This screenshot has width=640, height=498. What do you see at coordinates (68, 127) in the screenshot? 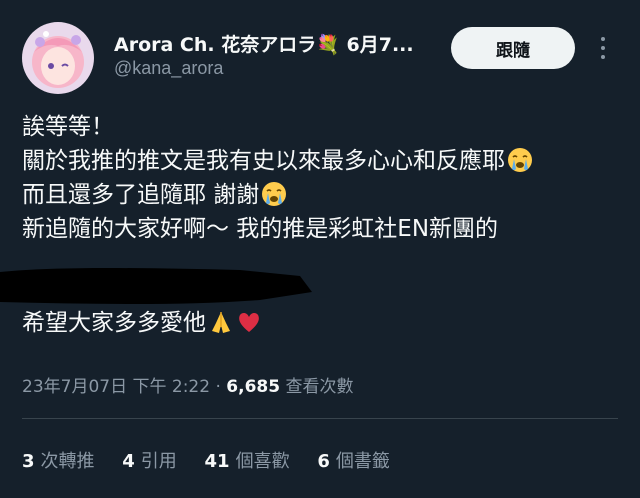
I see `tweet-line-text: 誒等等！` at bounding box center [68, 127].